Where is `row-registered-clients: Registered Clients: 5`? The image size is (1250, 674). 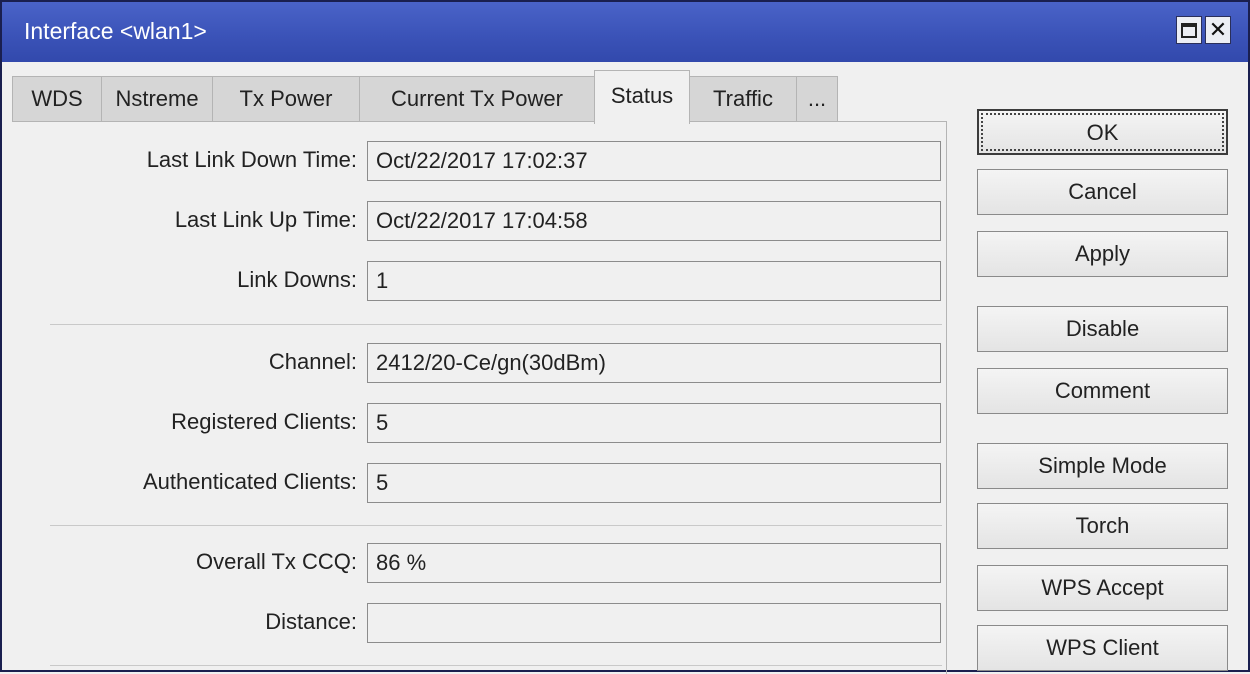 row-registered-clients: Registered Clients: 5 is located at coordinates (479, 423).